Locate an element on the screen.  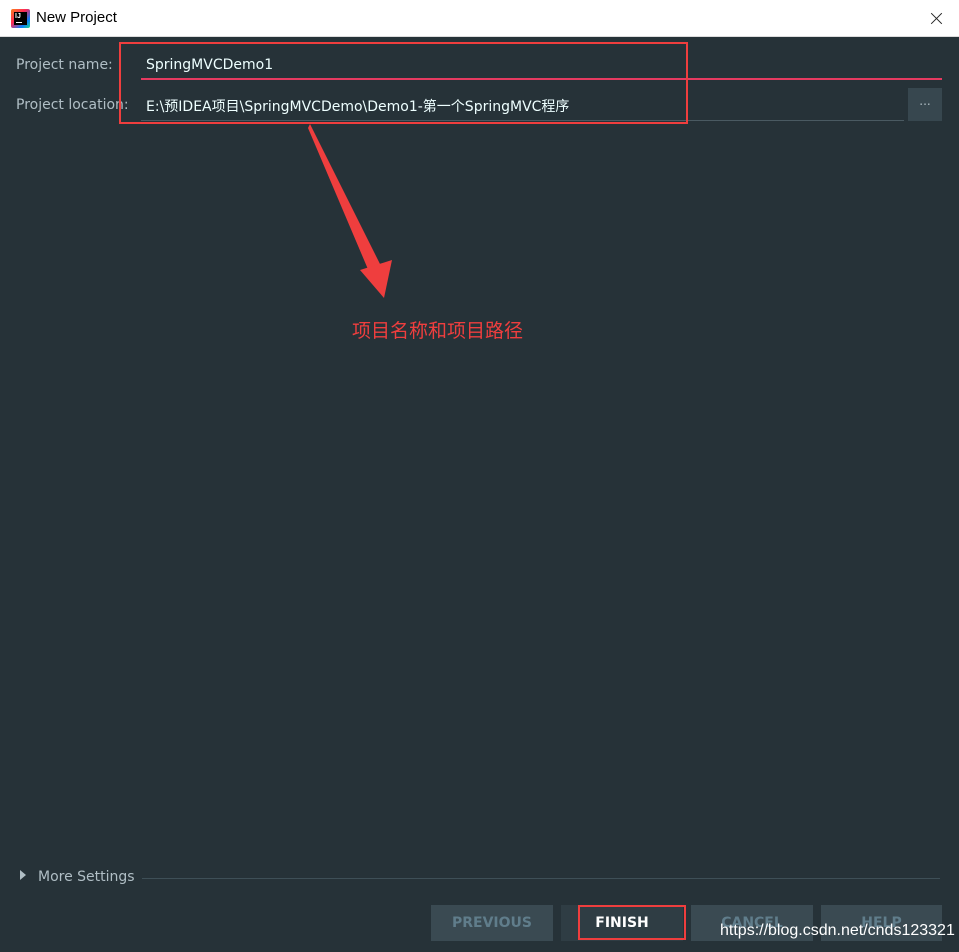
app-icon-text: IJ is located at coordinates (18, 16).